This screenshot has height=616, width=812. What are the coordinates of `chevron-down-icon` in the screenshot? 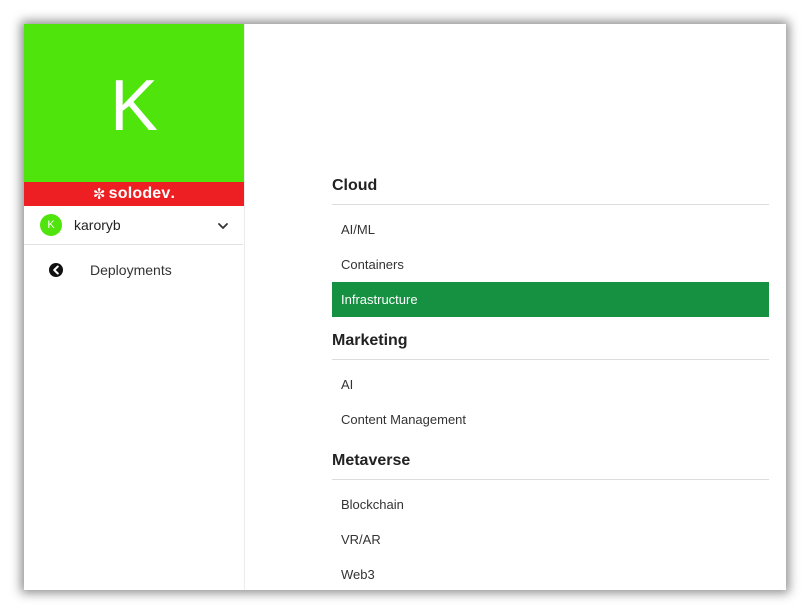 It's located at (223, 228).